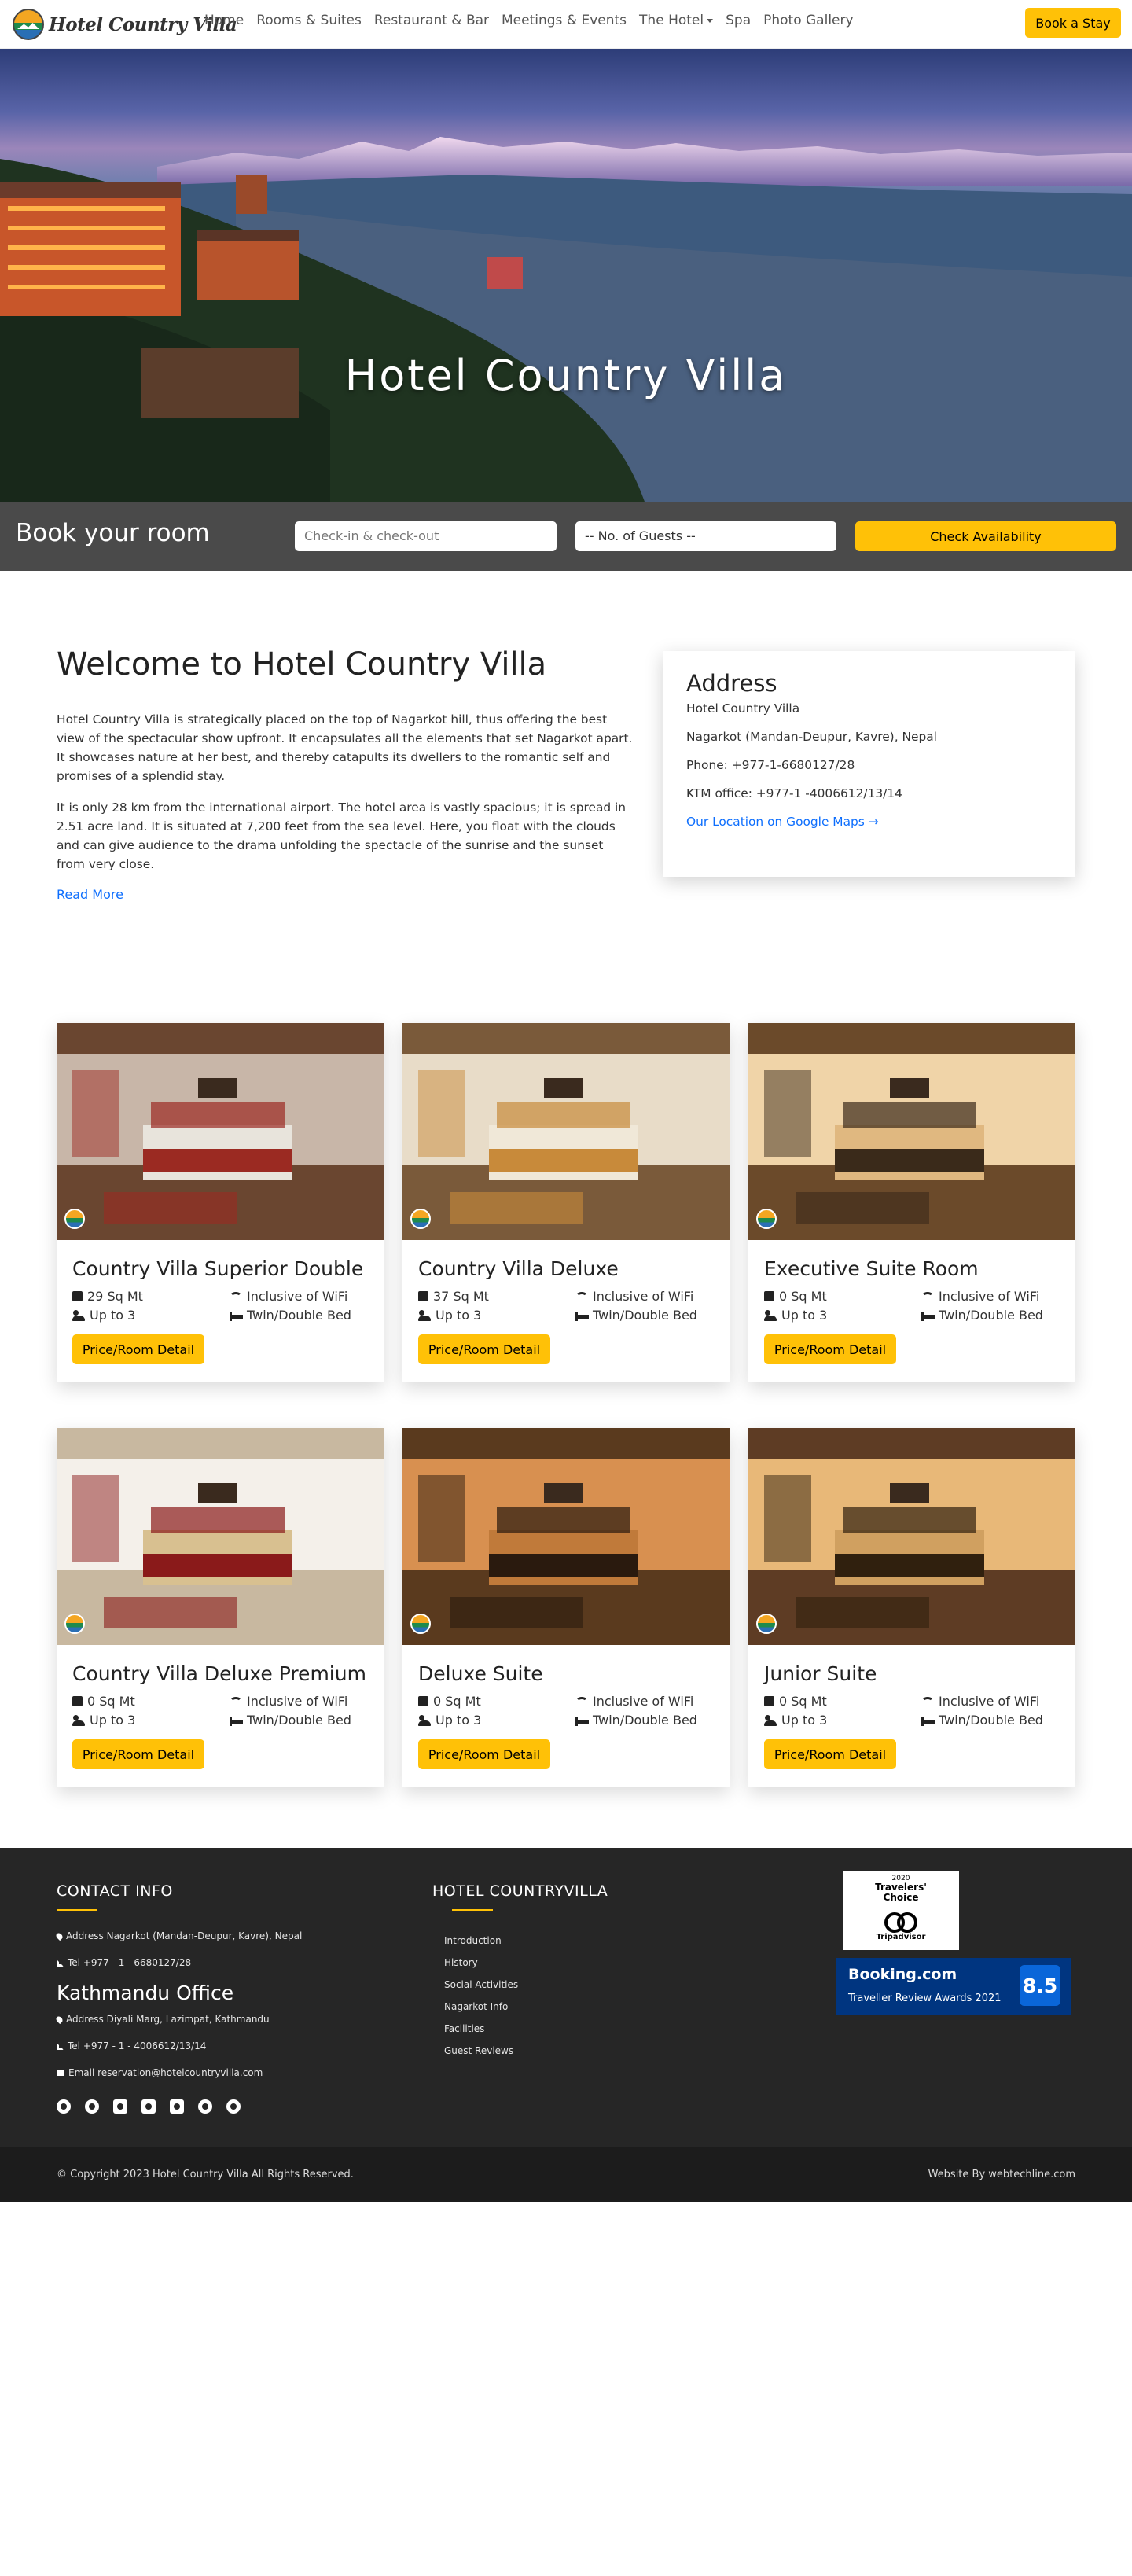 The image size is (1132, 2576). Describe the element at coordinates (431, 21) in the screenshot. I see `nav-link-restaurant-bar: Restaurant & Bar` at that location.